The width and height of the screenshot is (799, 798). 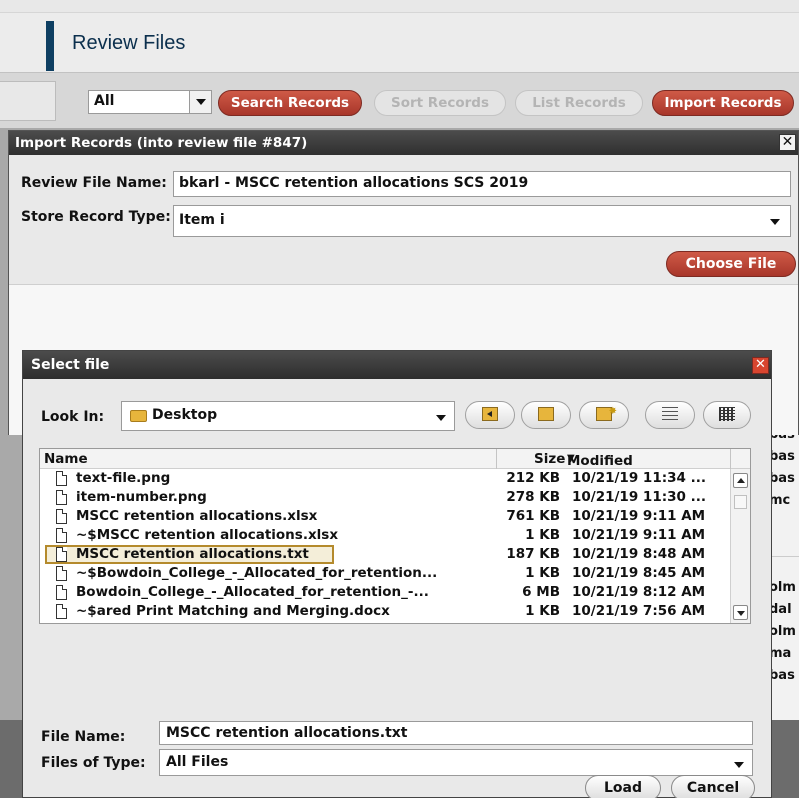 I want to click on record-type-select: Item i, so click(x=482, y=221).